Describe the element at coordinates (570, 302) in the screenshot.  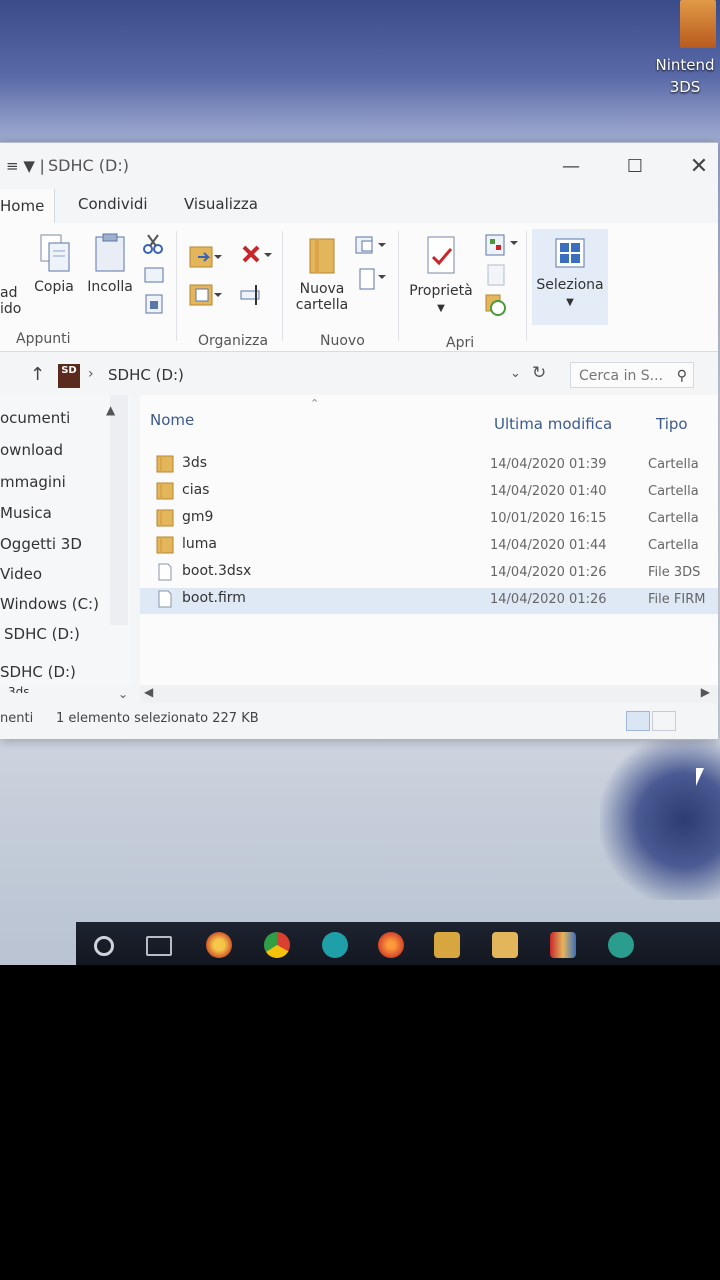
I see `select-dropdown-arrow: ▼` at that location.